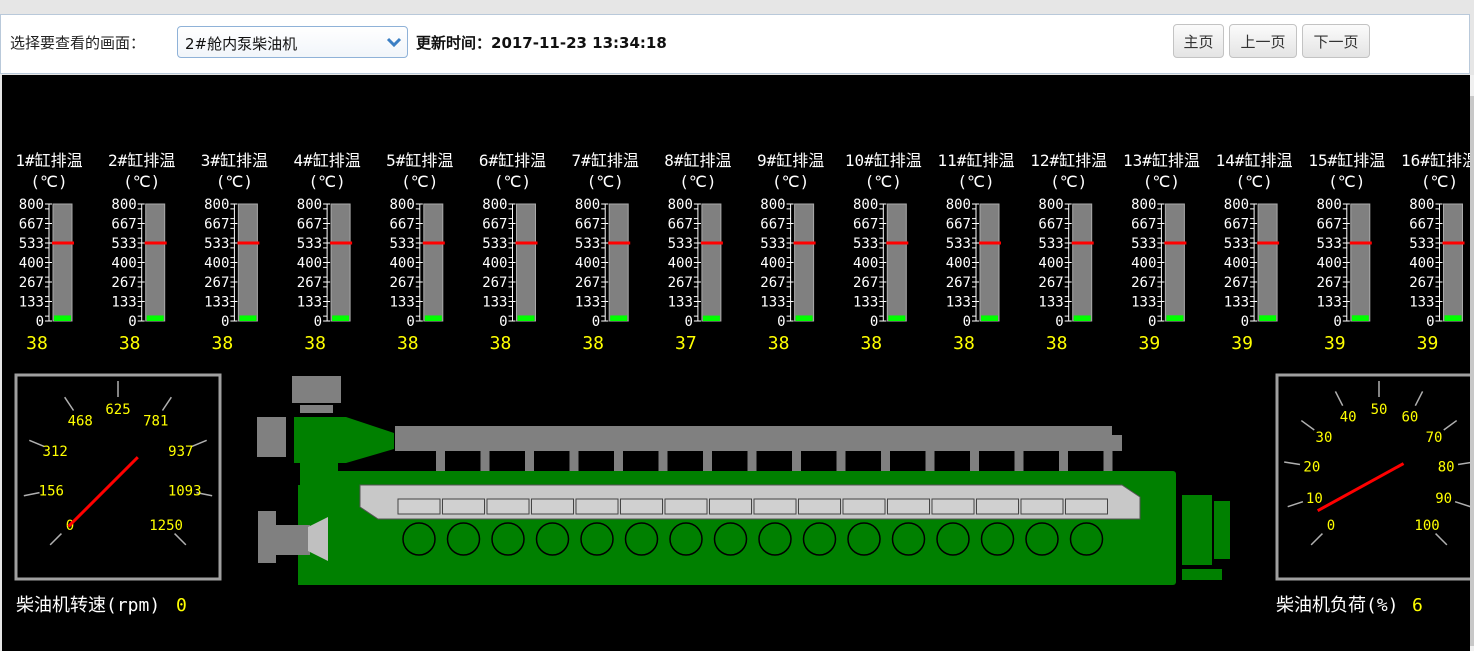 The image size is (1474, 651). I want to click on gauge-value: 37, so click(686, 343).